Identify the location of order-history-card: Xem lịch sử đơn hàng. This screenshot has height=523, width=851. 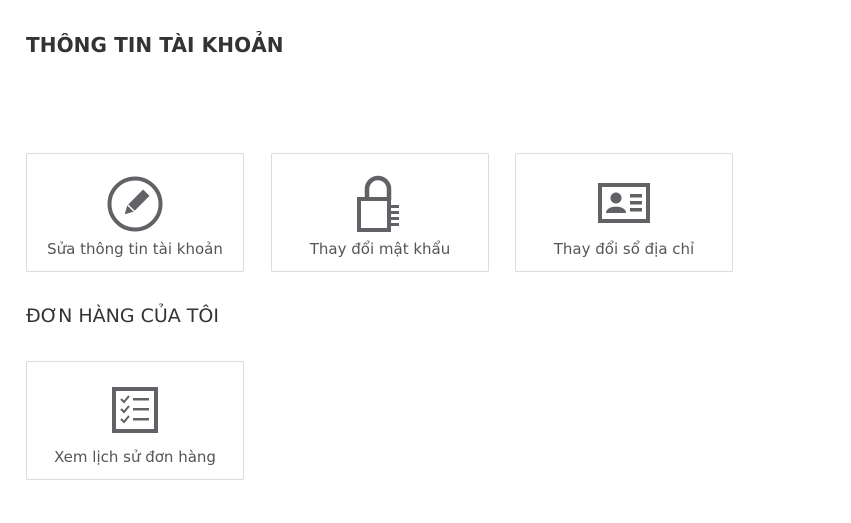
(135, 420).